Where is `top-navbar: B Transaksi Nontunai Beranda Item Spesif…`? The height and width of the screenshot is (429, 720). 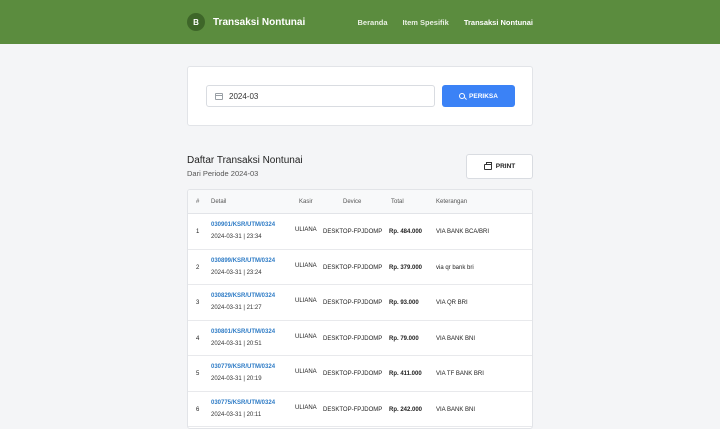
top-navbar: B Transaksi Nontunai Beranda Item Spesif… is located at coordinates (360, 22).